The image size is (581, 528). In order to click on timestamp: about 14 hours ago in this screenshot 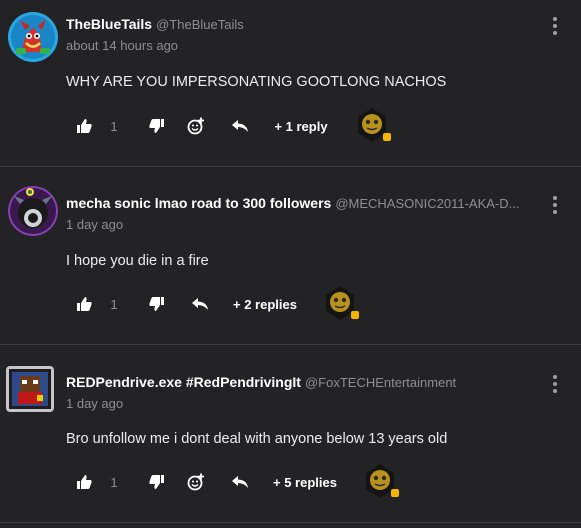, I will do `click(122, 45)`.